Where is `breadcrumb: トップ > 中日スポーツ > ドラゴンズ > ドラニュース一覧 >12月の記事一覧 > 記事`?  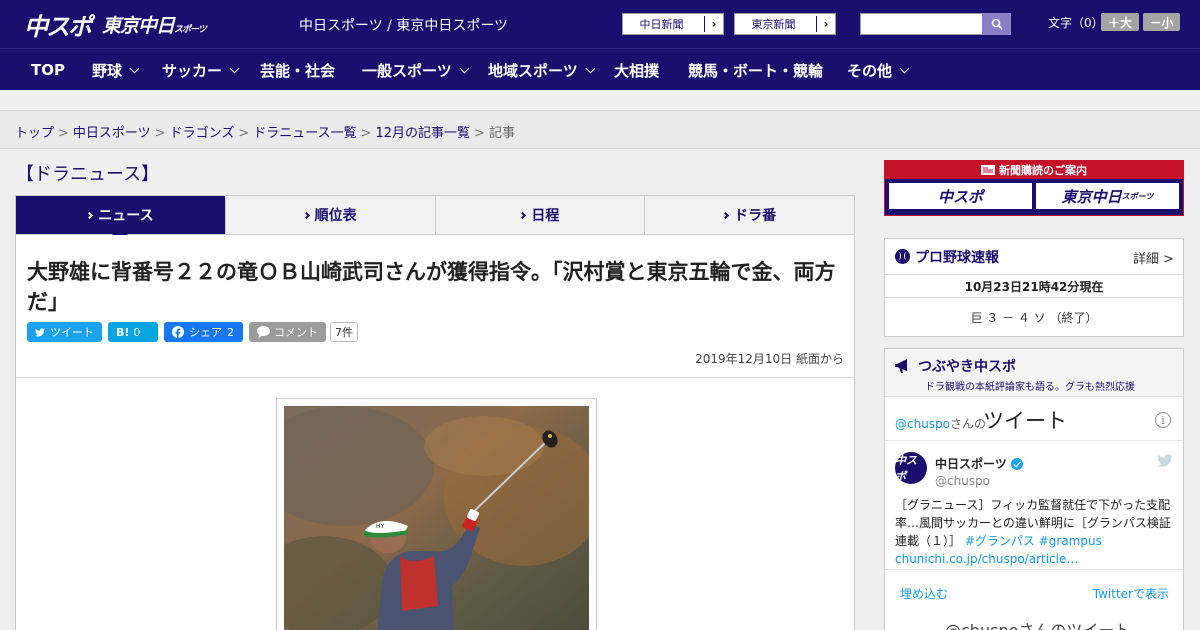 breadcrumb: トップ > 中日スポーツ > ドラゴンズ > ドラニュース一覧 >12月の記事一覧 > 記事 is located at coordinates (265, 131).